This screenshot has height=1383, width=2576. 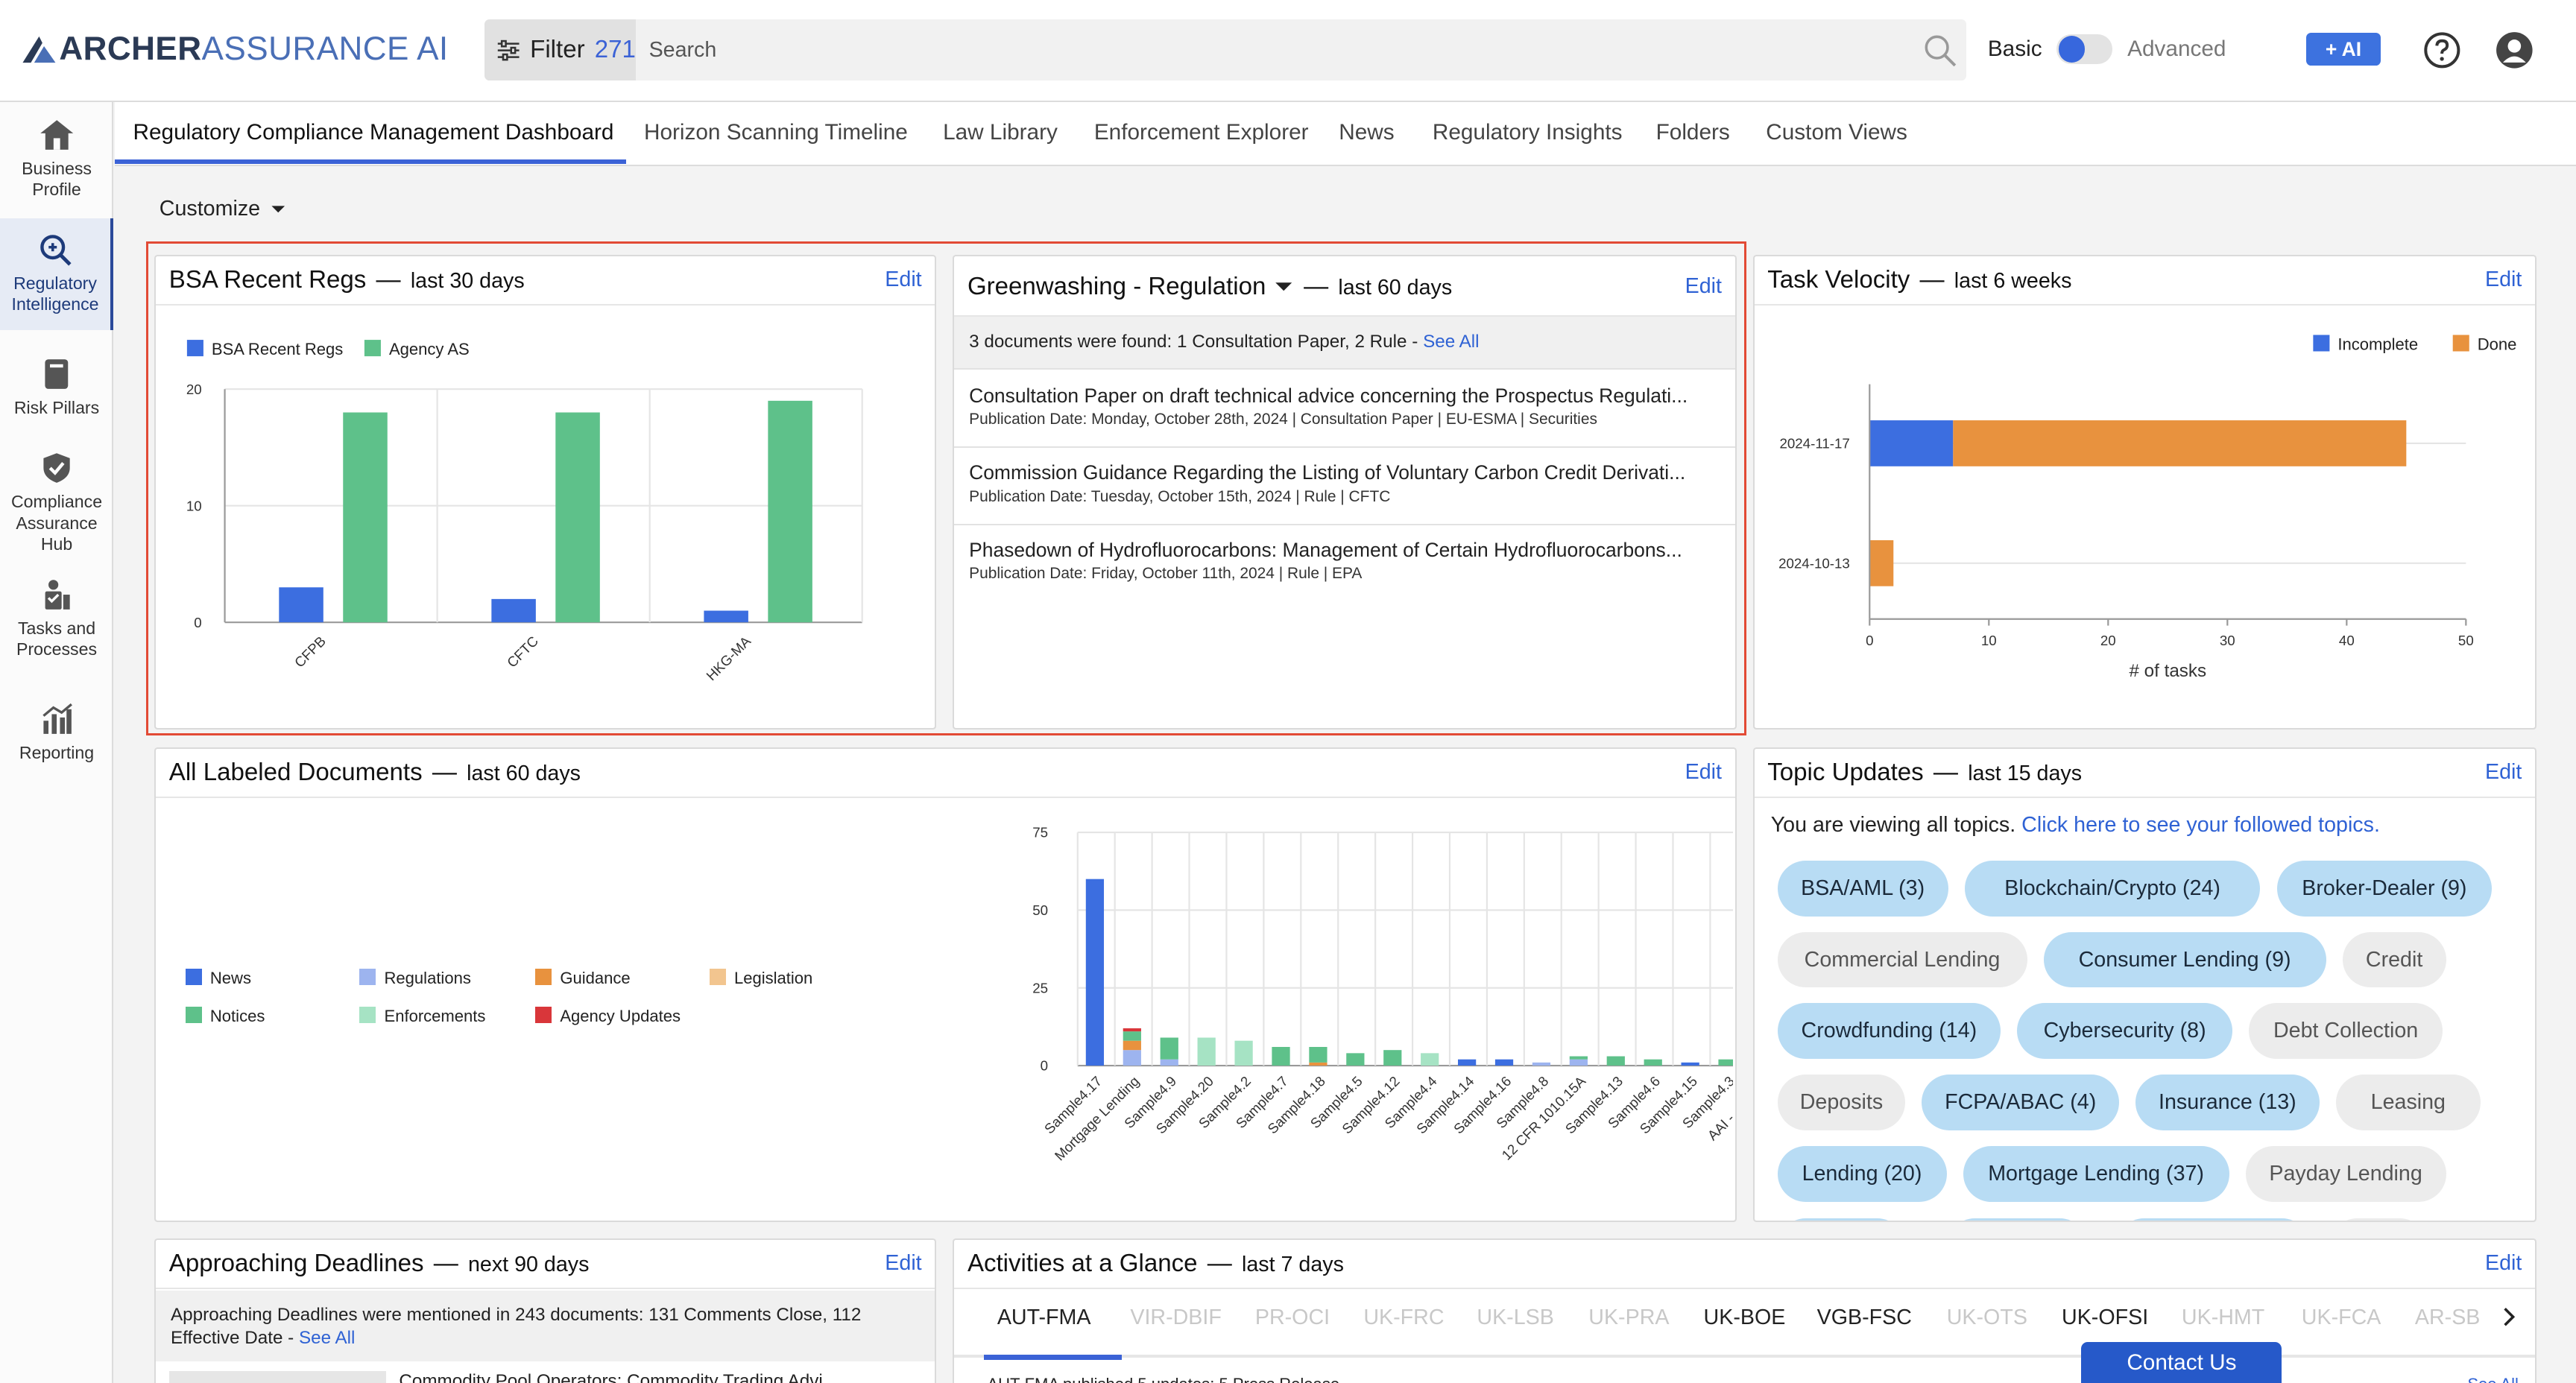 What do you see at coordinates (1293, 1318) in the screenshot?
I see `activity-tab: PR-OCI` at bounding box center [1293, 1318].